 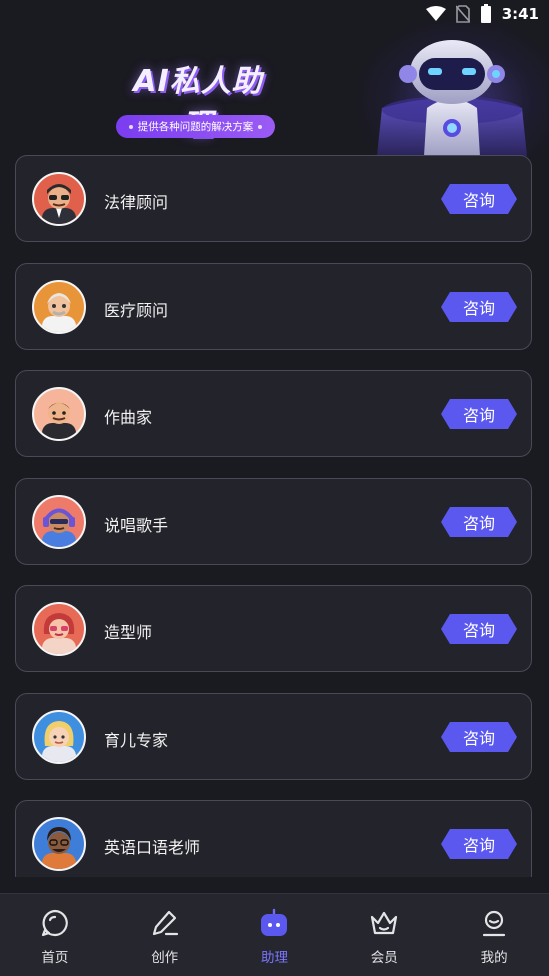 I want to click on assistant-card: 说唱歌手 咨询, so click(x=273, y=521).